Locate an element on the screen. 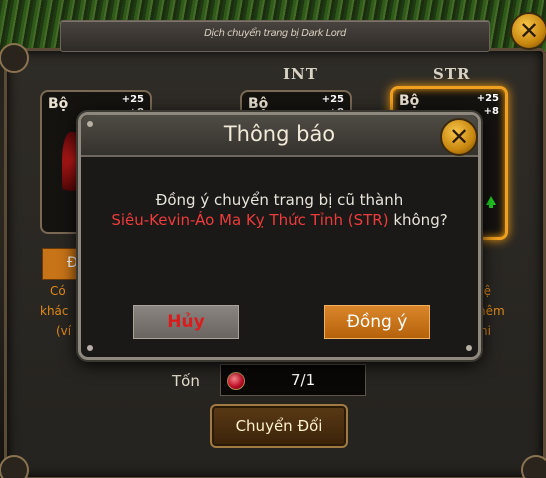  dialog-item-name: Siêu-Kevin-Áo Ma Kỵ Thức Tỉnh (STR) is located at coordinates (250, 220).